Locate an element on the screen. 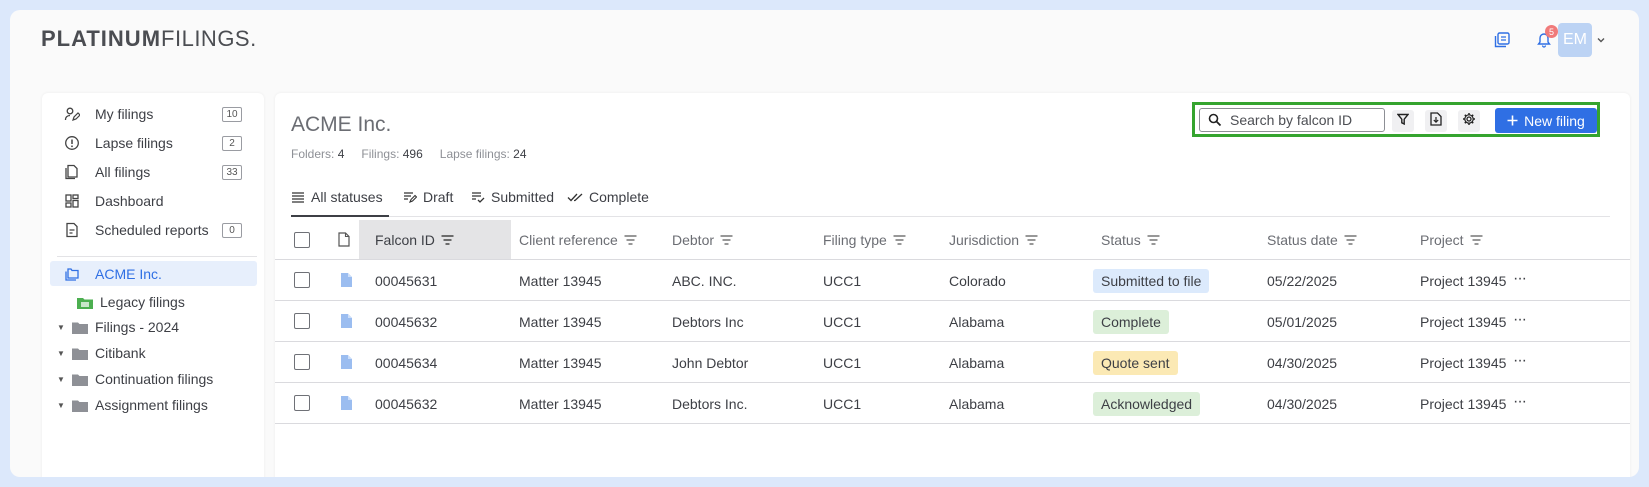  settings-button is located at coordinates (1469, 121).